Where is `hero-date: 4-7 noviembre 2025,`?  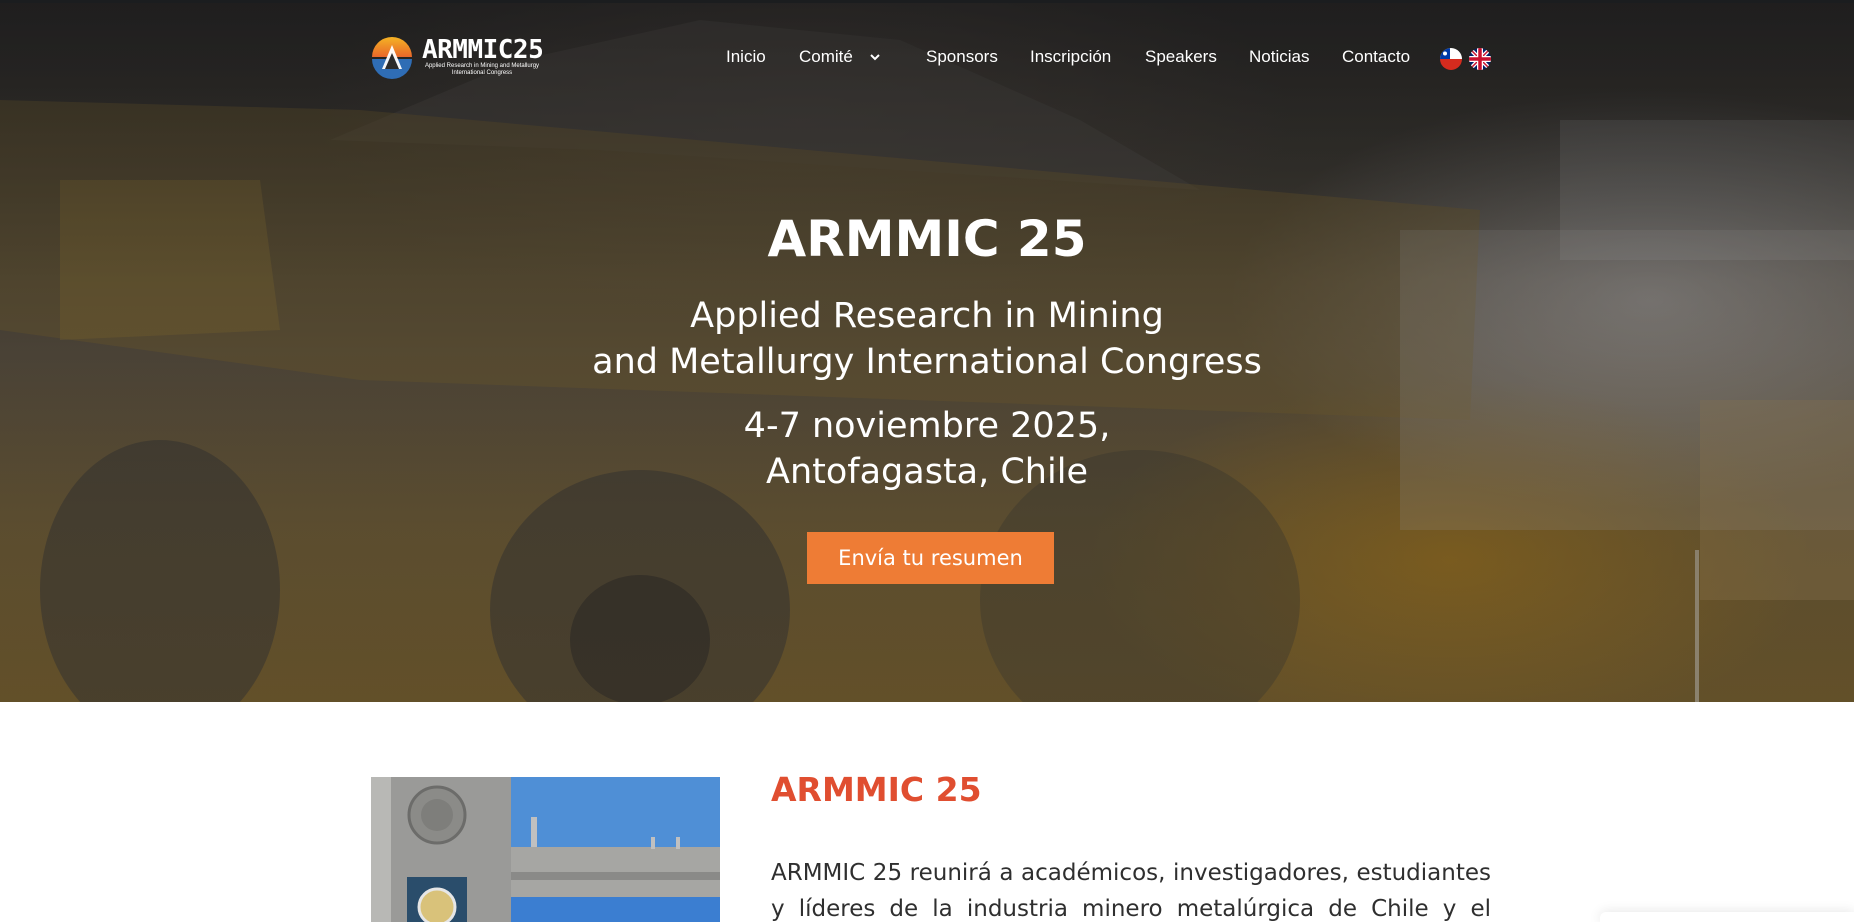
hero-date: 4-7 noviembre 2025, is located at coordinates (927, 426).